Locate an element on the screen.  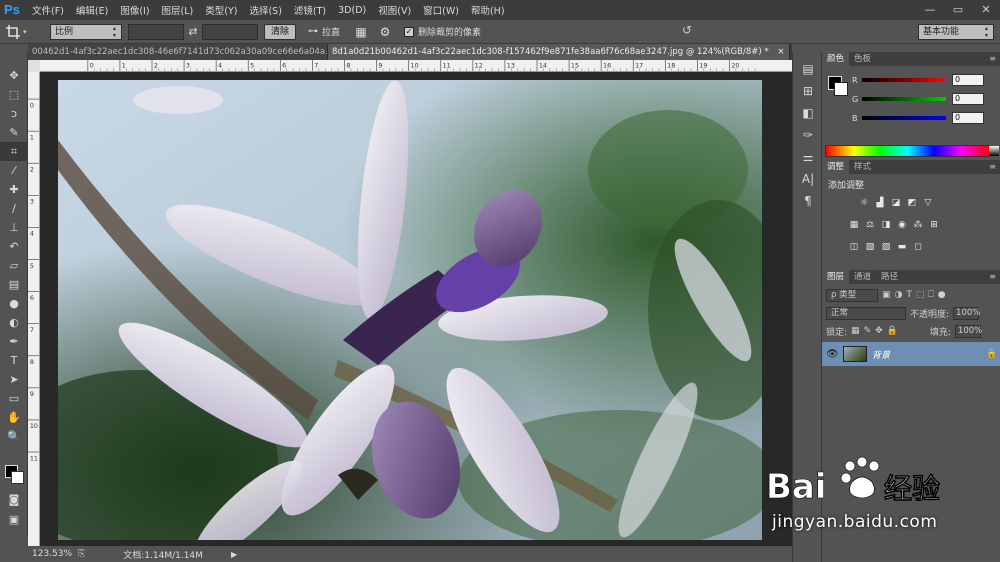
menu-item-image: 图像(I) is located at coordinates (134, 10).